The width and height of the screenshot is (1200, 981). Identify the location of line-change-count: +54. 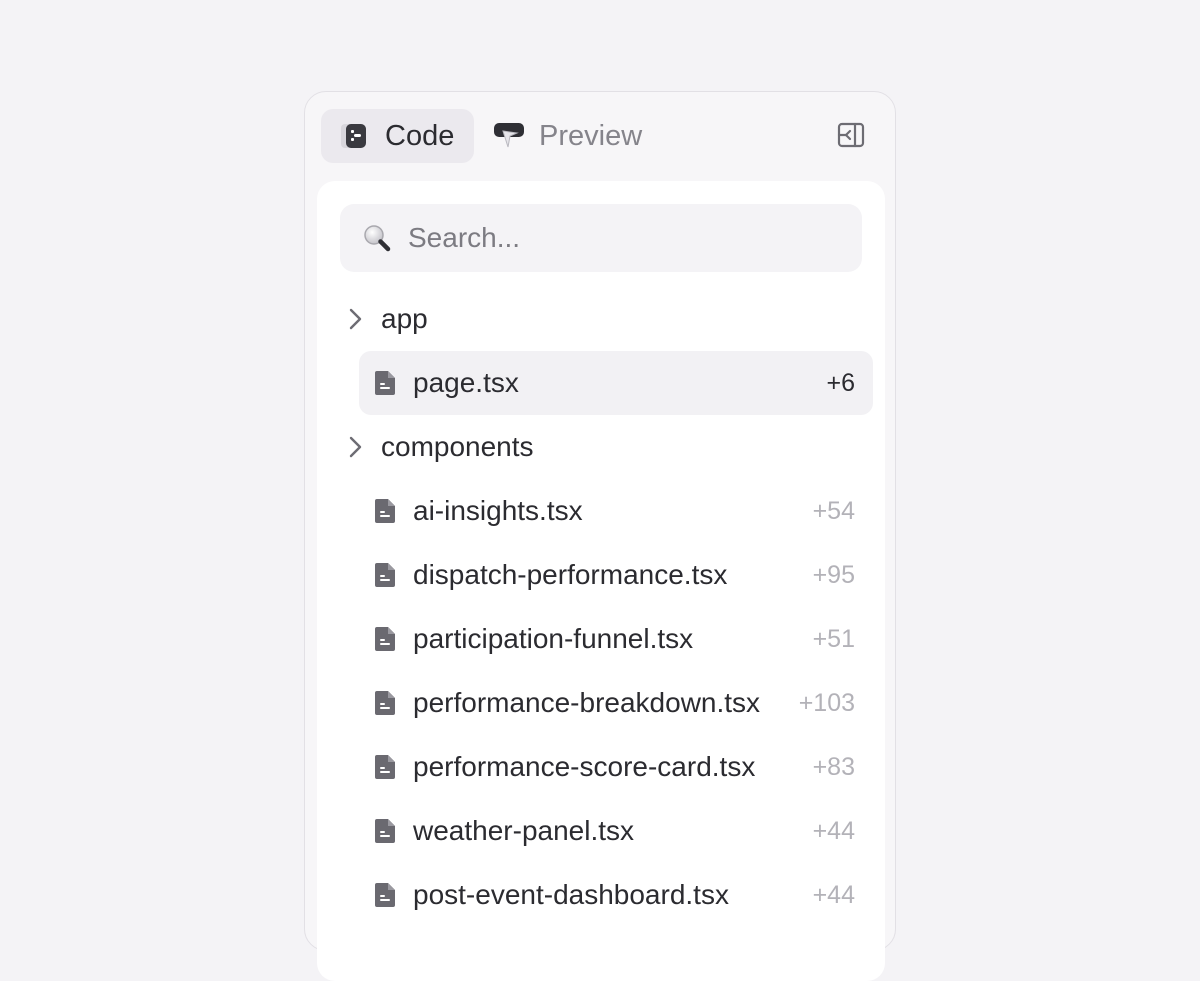
(833, 510).